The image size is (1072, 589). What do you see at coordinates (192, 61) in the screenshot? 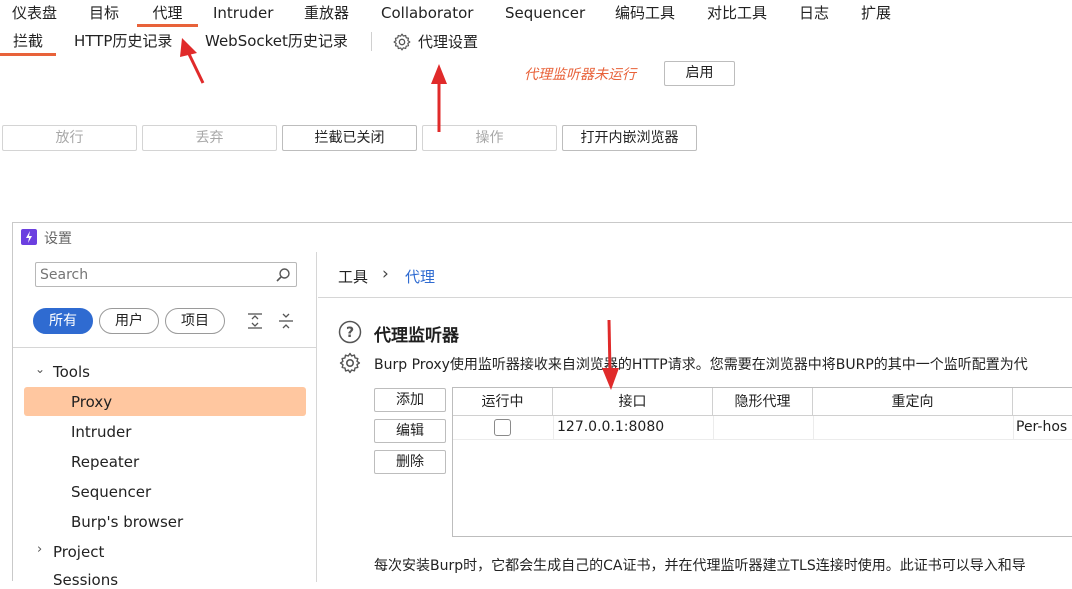
I see `arrow-http-history` at bounding box center [192, 61].